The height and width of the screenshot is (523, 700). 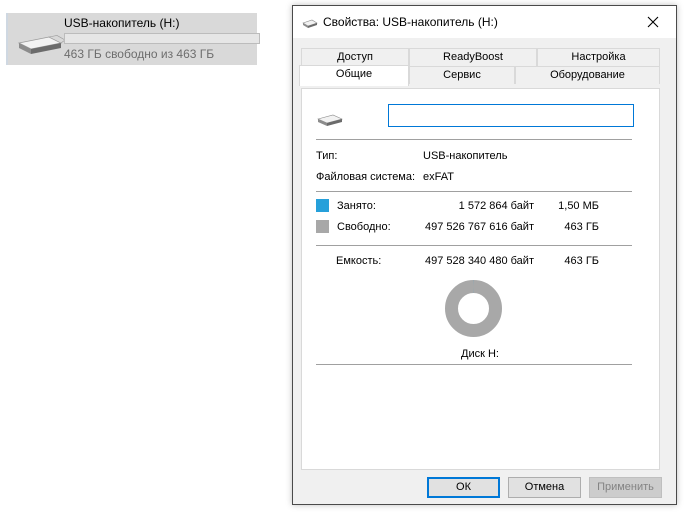 What do you see at coordinates (356, 206) in the screenshot?
I see `used-label: Занято:` at bounding box center [356, 206].